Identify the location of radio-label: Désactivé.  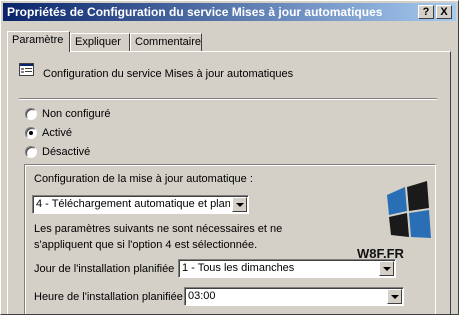
(66, 152).